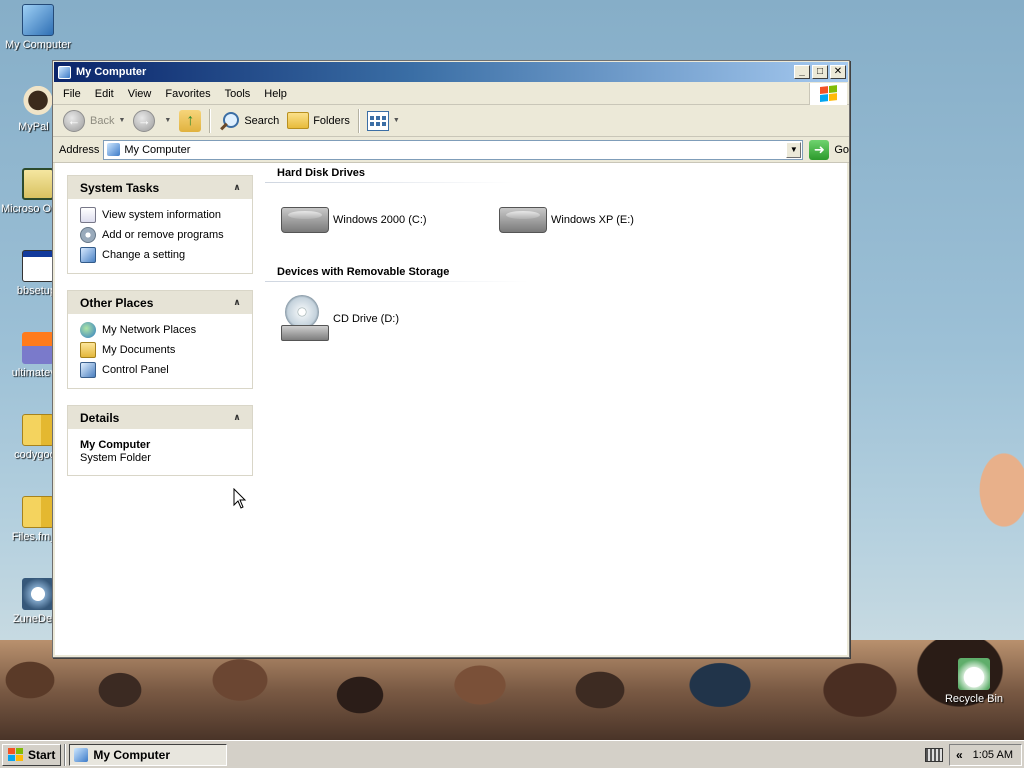 The height and width of the screenshot is (768, 1024). I want to click on standard-toolbar: ← Back ▼ → ▼ ↑ Search Folders ▼, so click(451, 121).